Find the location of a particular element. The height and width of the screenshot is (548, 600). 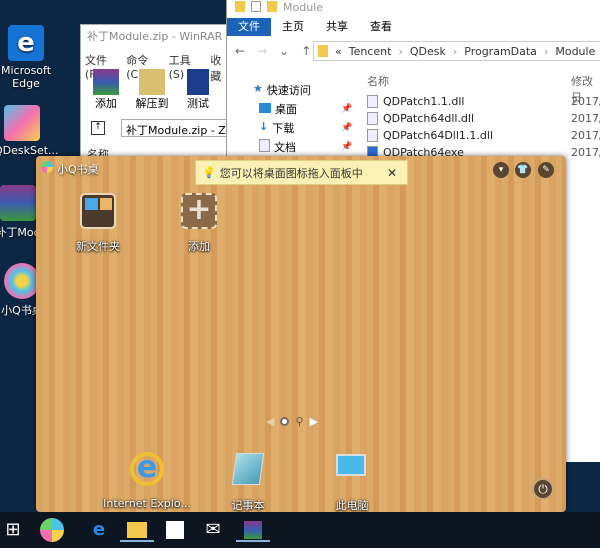

desktop-icon is located at coordinates (265, 108).